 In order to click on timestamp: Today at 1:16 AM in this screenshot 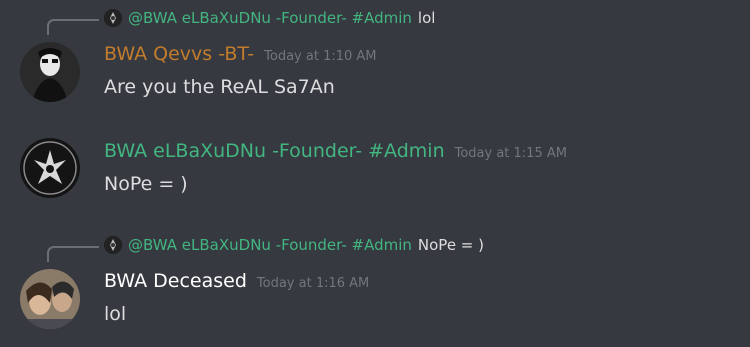, I will do `click(313, 283)`.